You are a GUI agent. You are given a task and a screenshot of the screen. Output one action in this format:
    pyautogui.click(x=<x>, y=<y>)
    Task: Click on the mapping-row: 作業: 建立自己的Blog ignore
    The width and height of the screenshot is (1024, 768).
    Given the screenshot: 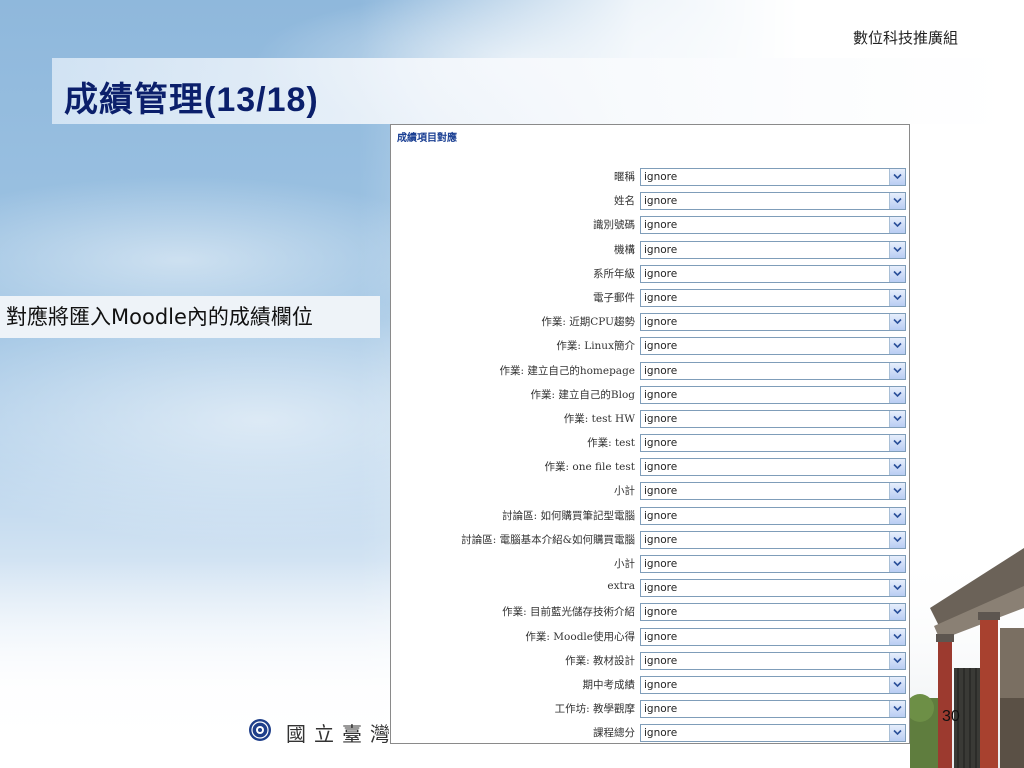 What is the action you would take?
    pyautogui.click(x=651, y=396)
    